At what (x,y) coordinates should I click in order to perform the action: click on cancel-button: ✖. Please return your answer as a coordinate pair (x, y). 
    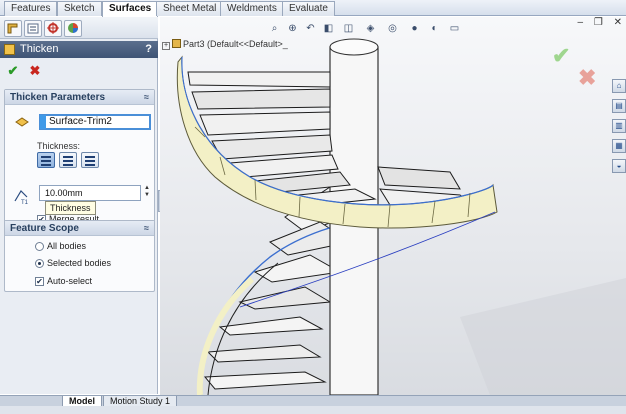
    Looking at the image, I should click on (35, 71).